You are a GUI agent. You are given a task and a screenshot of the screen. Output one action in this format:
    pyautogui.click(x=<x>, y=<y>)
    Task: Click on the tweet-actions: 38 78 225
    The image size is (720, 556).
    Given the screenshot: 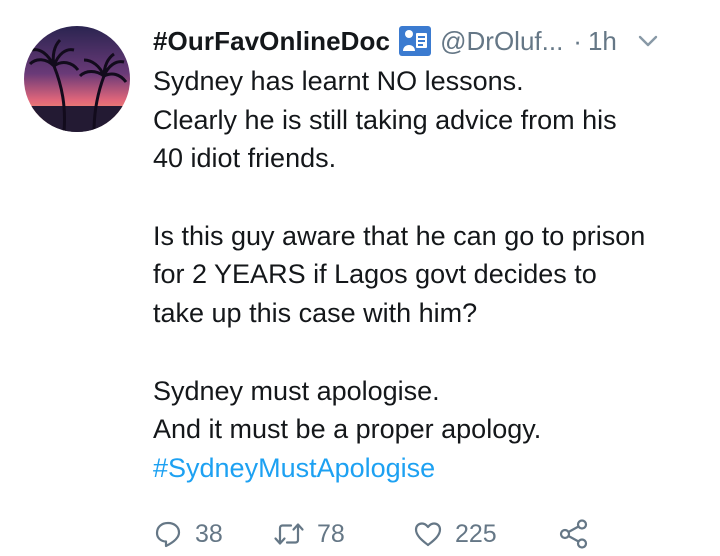 What is the action you would take?
    pyautogui.click(x=371, y=534)
    